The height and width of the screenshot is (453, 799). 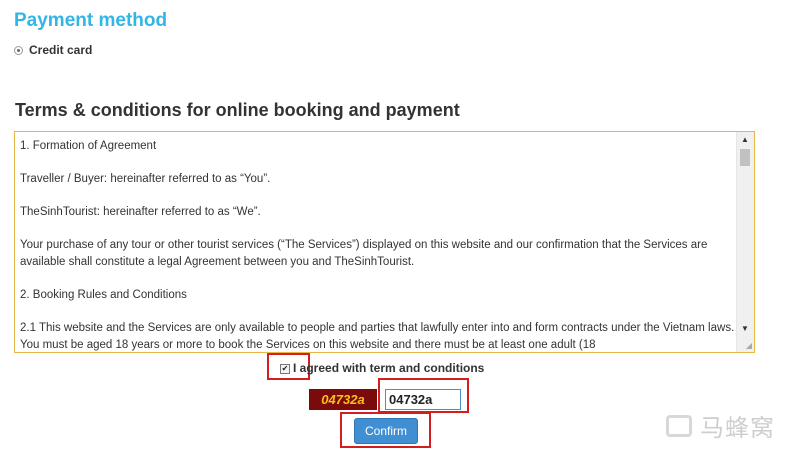 I want to click on payment-option-credit-card: Credit card, so click(x=53, y=50).